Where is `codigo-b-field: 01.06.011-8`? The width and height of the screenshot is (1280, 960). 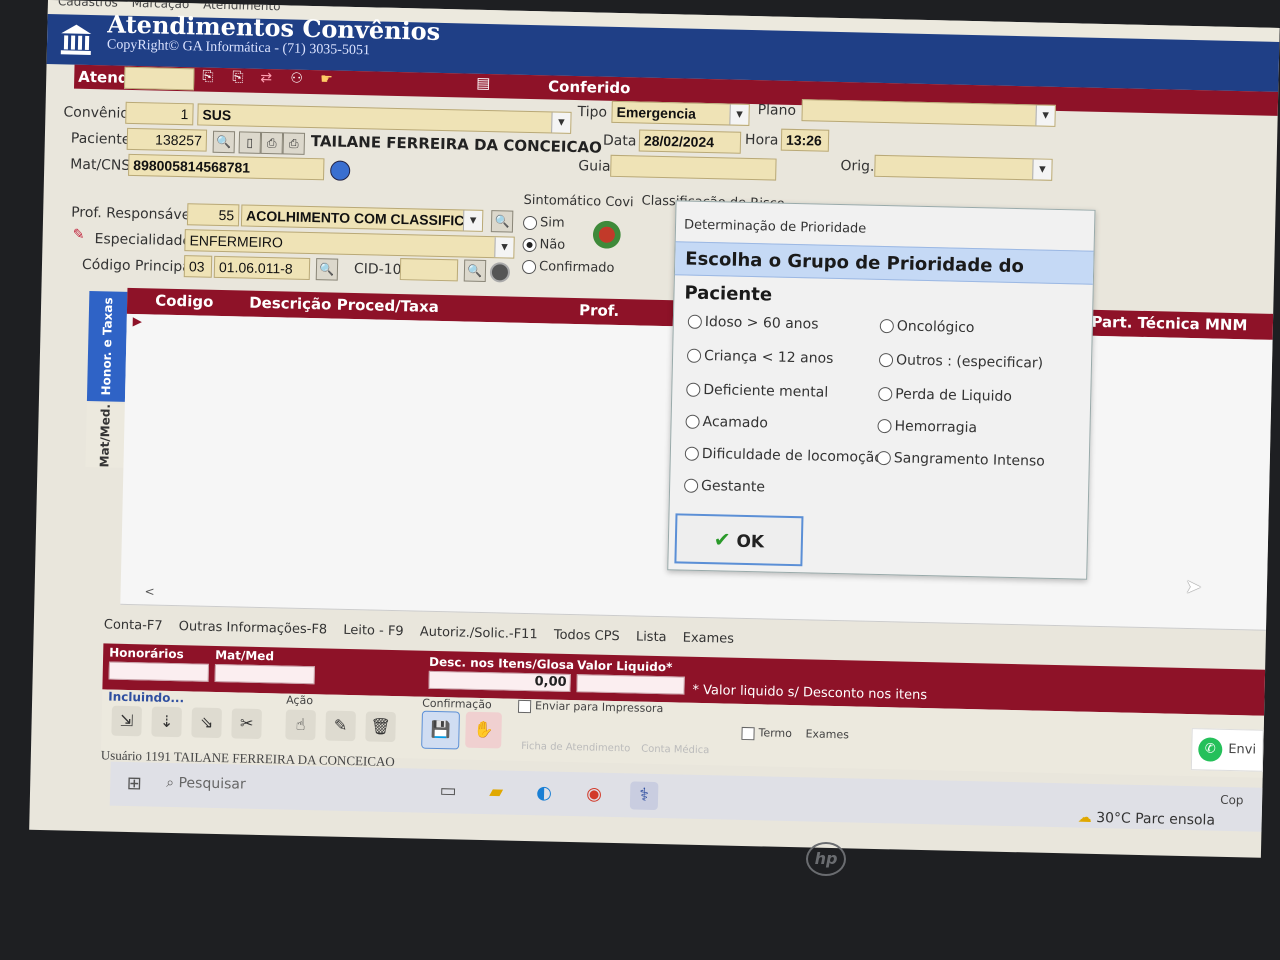 codigo-b-field: 01.06.011-8 is located at coordinates (262, 268).